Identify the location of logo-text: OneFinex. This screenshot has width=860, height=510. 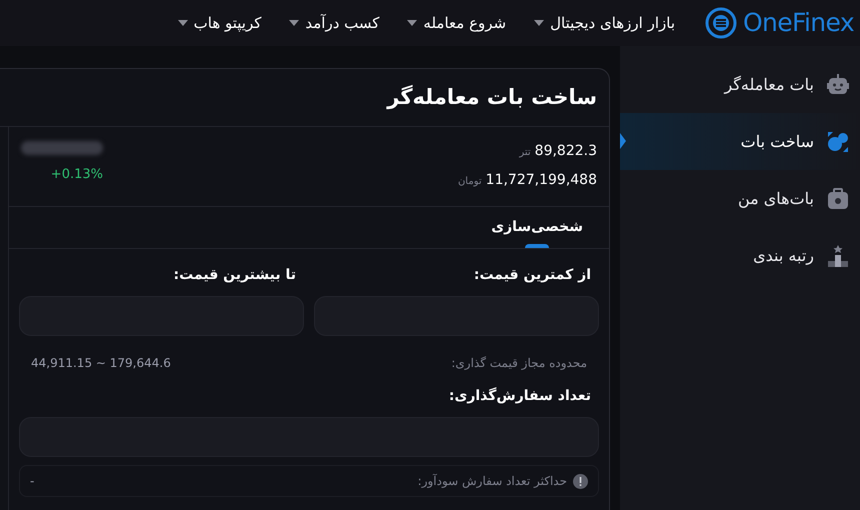
(798, 23).